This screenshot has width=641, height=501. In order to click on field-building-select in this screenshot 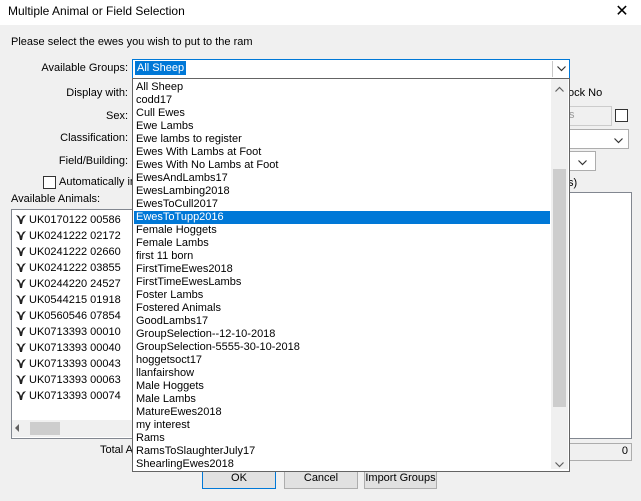, I will do `click(582, 161)`.